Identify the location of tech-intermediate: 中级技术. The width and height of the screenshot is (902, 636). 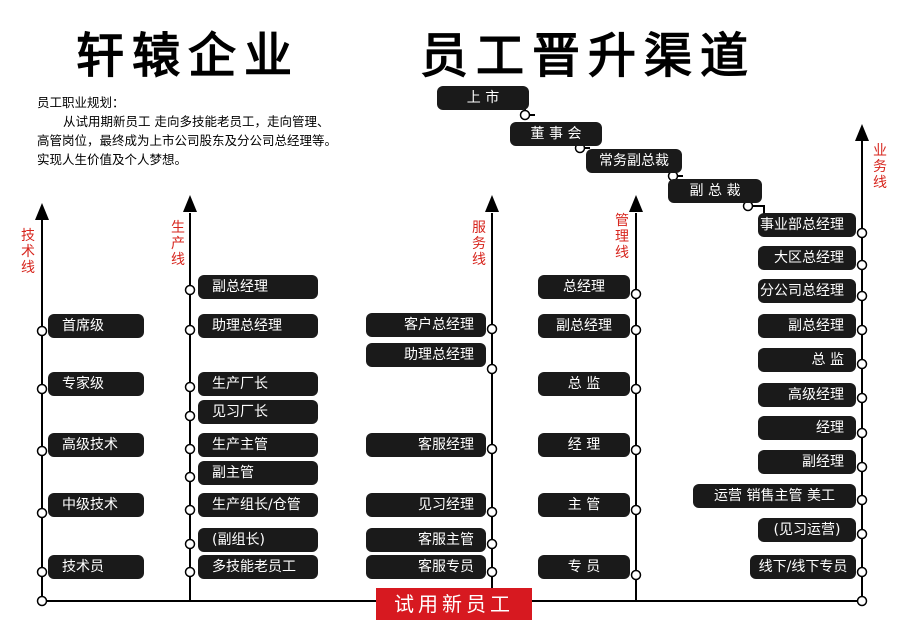
(96, 505).